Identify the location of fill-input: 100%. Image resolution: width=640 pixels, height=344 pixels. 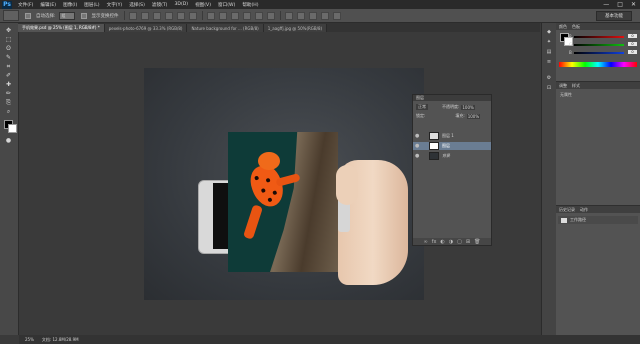
(473, 116).